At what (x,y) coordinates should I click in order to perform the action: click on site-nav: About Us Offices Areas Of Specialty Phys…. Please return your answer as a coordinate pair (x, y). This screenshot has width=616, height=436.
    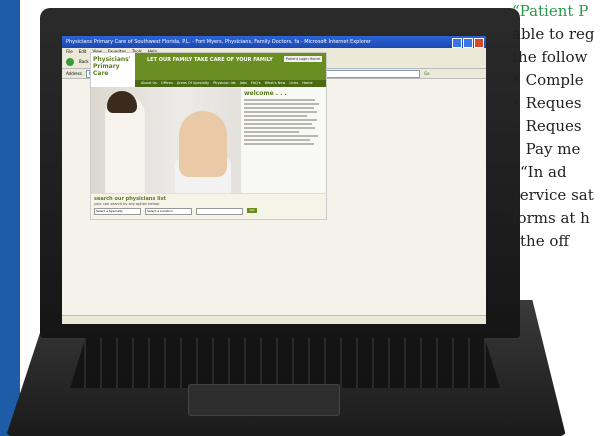
    Looking at the image, I should click on (230, 83).